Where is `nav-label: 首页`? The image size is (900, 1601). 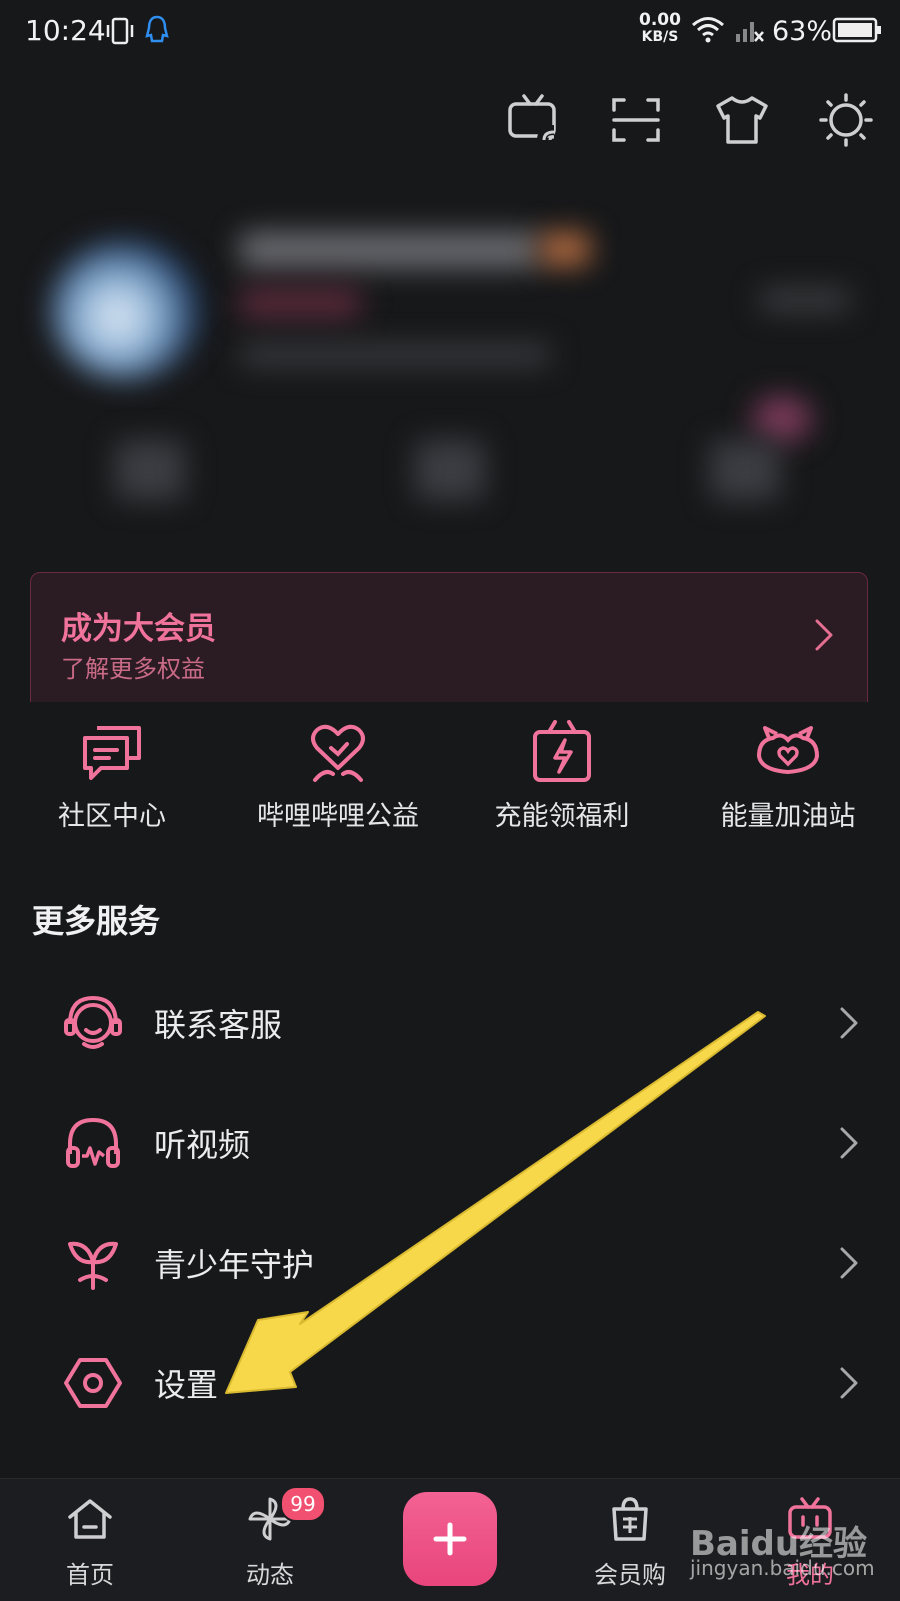
nav-label: 首页 is located at coordinates (90, 1575).